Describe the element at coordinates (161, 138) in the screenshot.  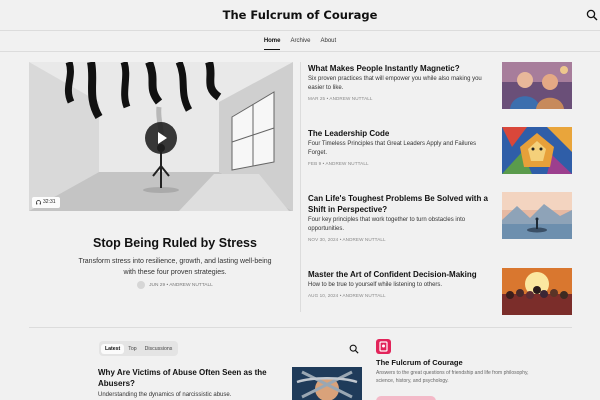
I see `play-button` at that location.